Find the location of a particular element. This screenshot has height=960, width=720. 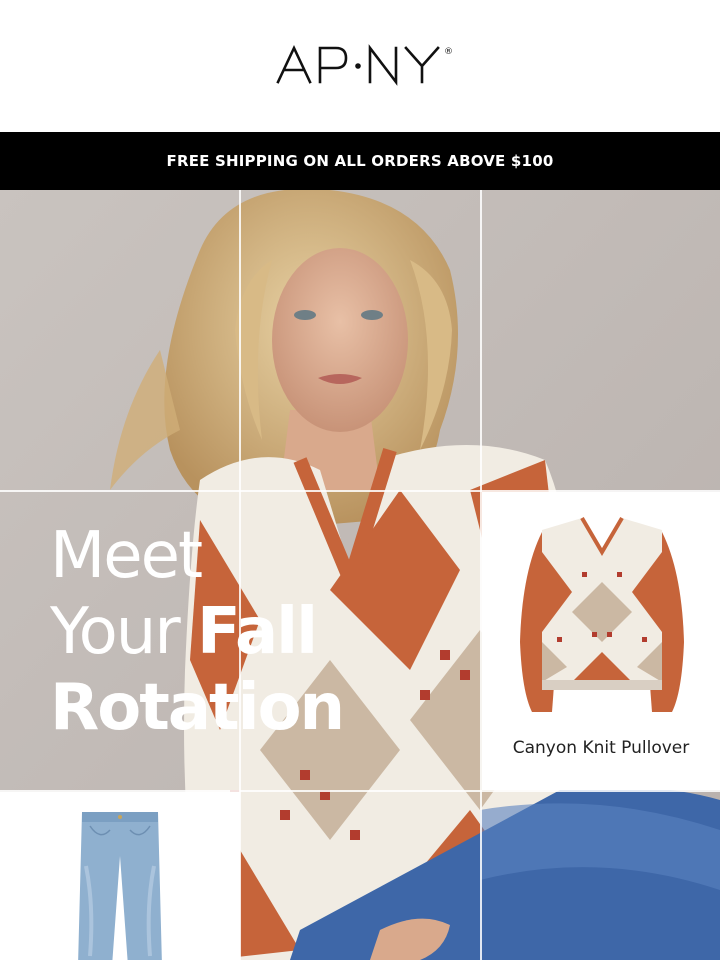

pullover-product-image is located at coordinates (602, 614).